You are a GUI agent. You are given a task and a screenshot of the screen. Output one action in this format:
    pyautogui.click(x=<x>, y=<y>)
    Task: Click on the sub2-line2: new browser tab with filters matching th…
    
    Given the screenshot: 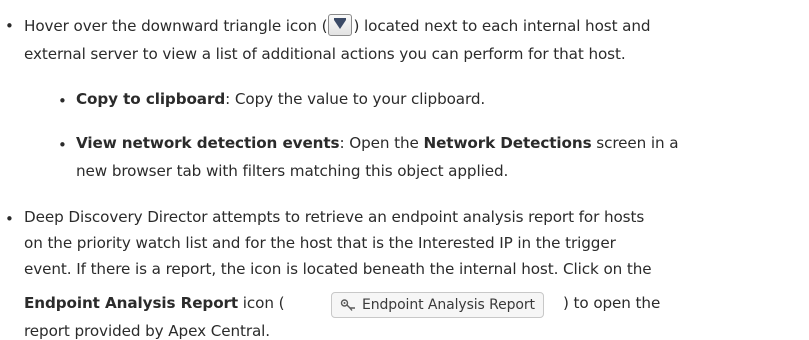 What is the action you would take?
    pyautogui.click(x=292, y=171)
    